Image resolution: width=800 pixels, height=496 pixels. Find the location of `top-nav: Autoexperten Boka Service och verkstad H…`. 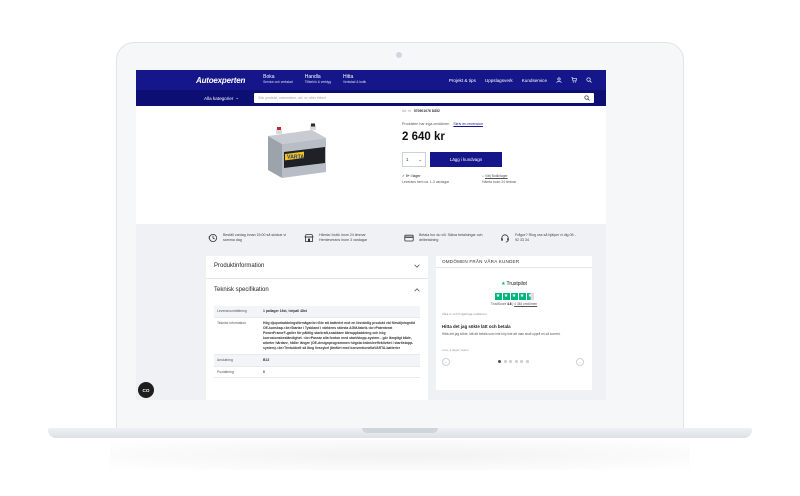

top-nav: Autoexperten Boka Service och verkstad H… is located at coordinates (371, 80).